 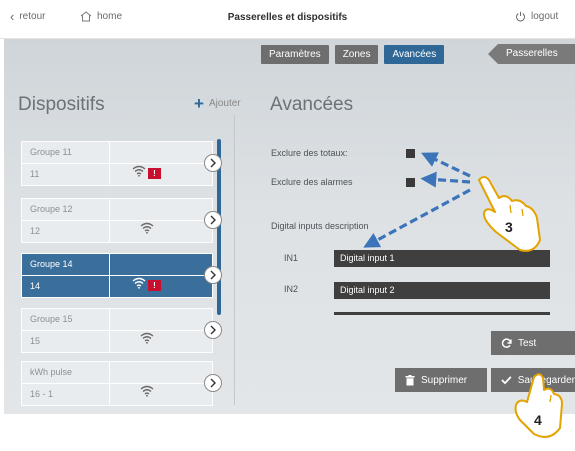 I want to click on device-id: 12, so click(x=35, y=231).